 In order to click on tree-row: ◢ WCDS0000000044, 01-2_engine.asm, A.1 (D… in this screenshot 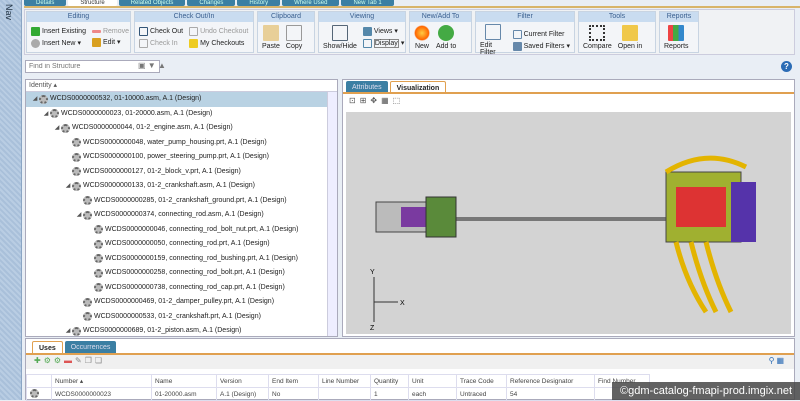, I will do `click(181, 128)`.